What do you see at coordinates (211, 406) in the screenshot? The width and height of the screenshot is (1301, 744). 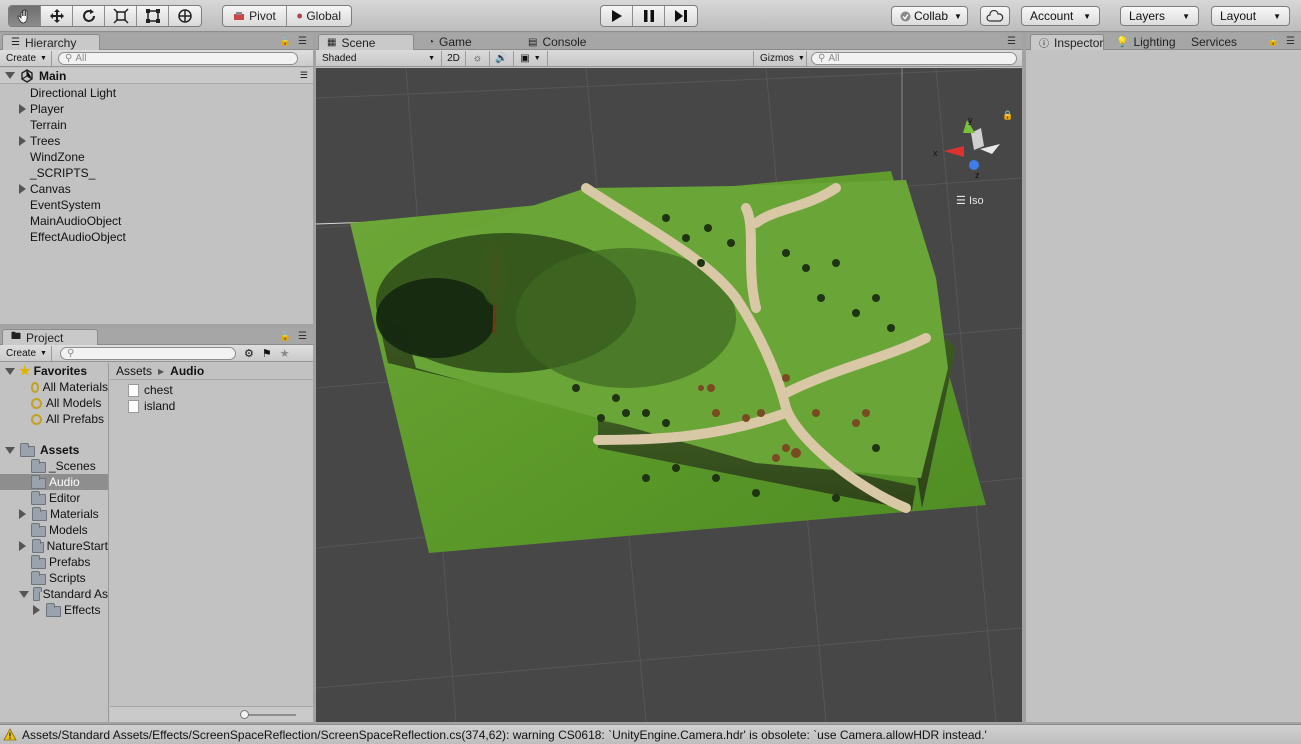 I see `asset-file-item: island` at bounding box center [211, 406].